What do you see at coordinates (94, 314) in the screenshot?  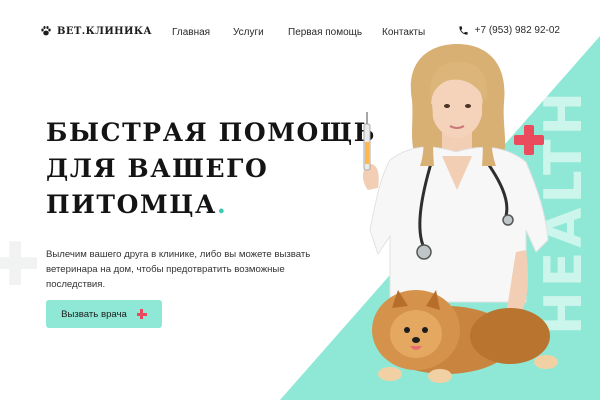 I see `call-doctor-label: Вызвать врача` at bounding box center [94, 314].